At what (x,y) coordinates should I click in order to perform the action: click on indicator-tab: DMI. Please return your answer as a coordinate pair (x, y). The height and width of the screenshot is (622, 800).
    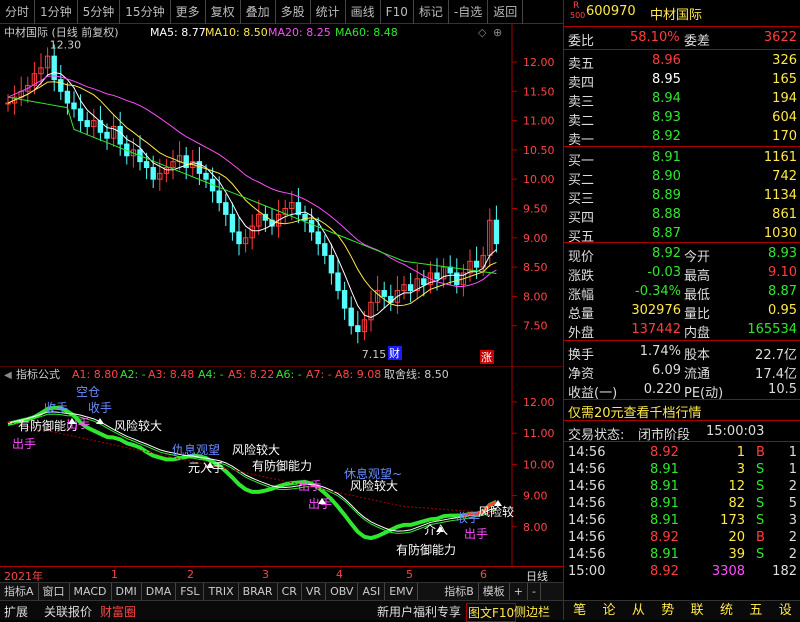
    Looking at the image, I should click on (127, 591).